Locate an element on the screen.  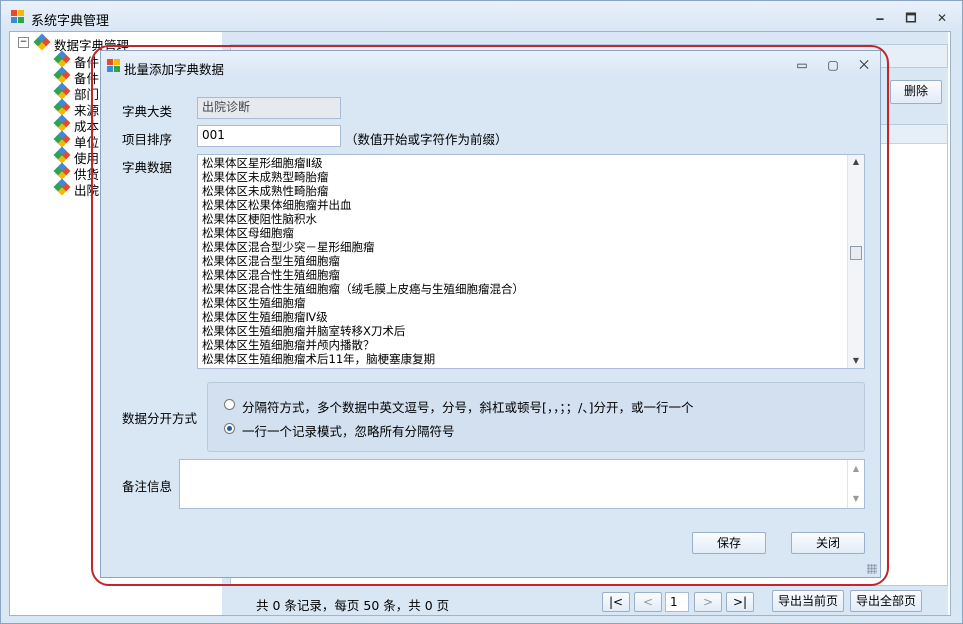
main-titlebar: 系统字典管理 🗕 🗖 ✕ is located at coordinates (481, 17).